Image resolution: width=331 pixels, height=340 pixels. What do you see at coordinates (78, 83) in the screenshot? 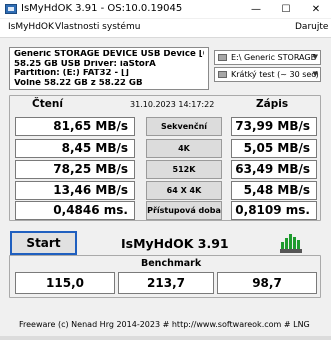
I see `device-free-space: Volné 58.22 GB z 58.22 GB` at bounding box center [78, 83].